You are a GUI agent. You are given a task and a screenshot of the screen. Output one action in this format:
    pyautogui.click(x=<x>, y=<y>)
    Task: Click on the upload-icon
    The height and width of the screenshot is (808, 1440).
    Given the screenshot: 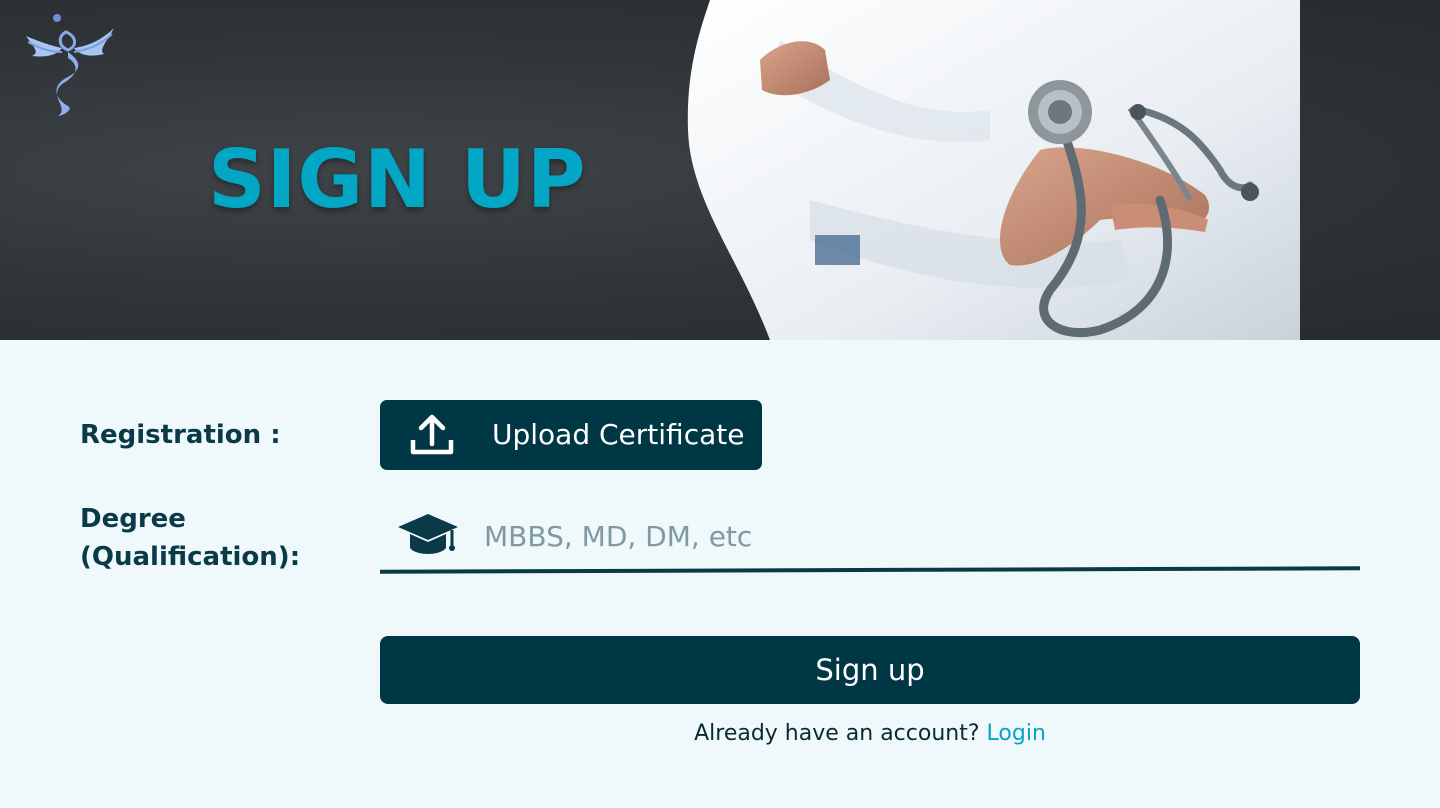 What is the action you would take?
    pyautogui.click(x=432, y=434)
    